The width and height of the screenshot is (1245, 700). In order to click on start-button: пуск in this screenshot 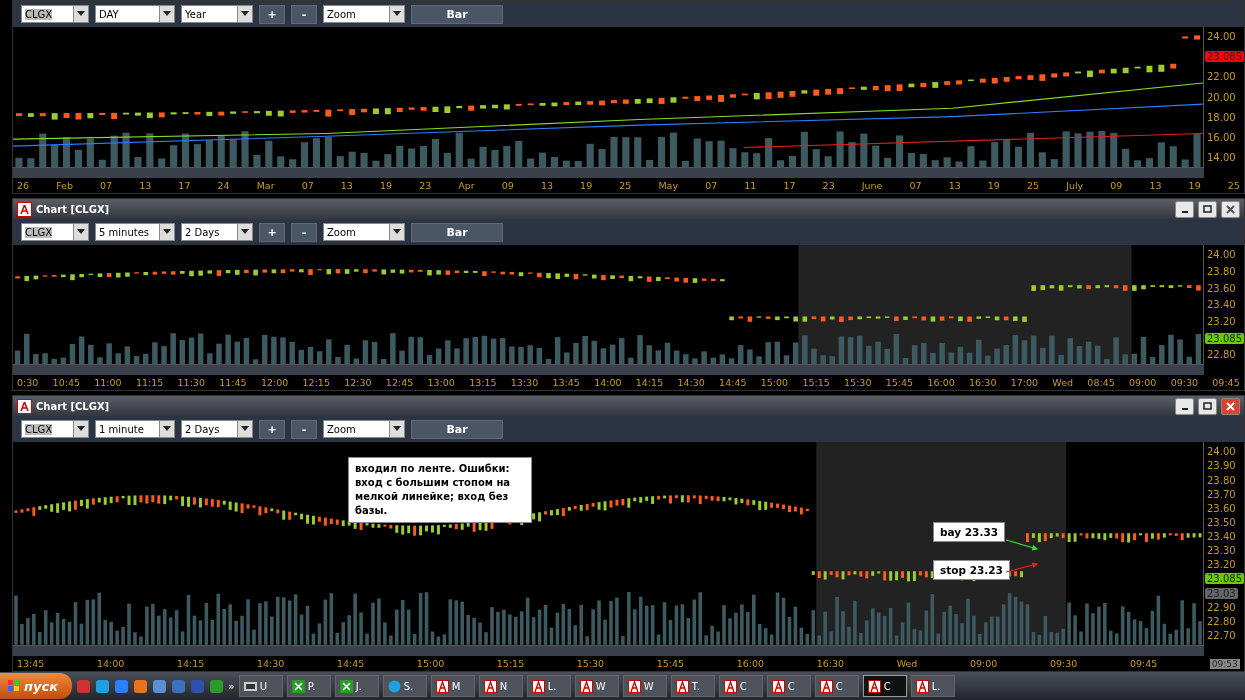, I will do `click(36, 686)`.